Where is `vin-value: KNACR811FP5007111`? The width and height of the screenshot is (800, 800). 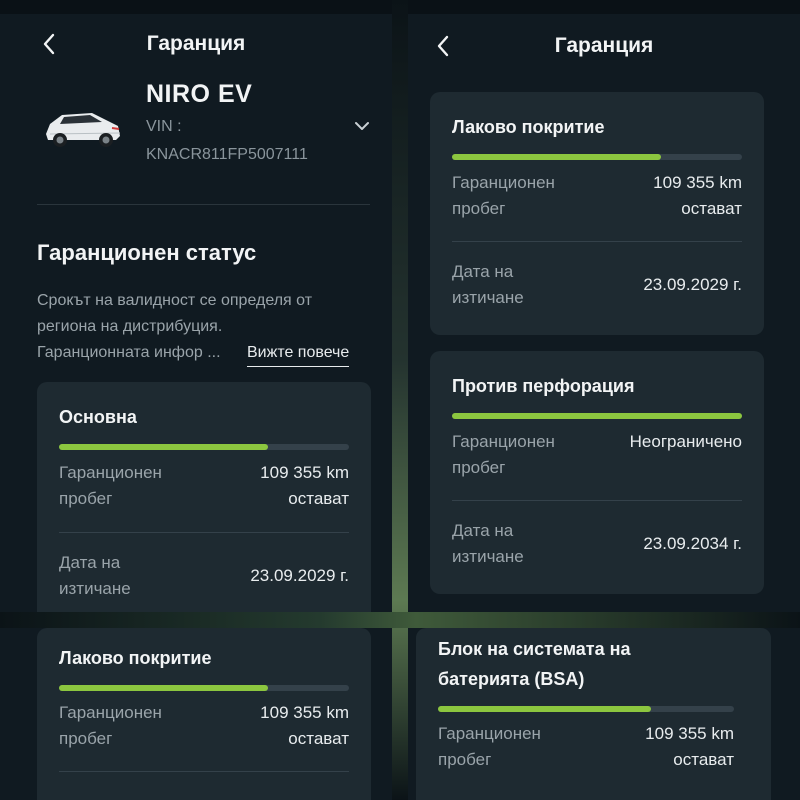
vin-value: KNACR811FP5007111 is located at coordinates (227, 154).